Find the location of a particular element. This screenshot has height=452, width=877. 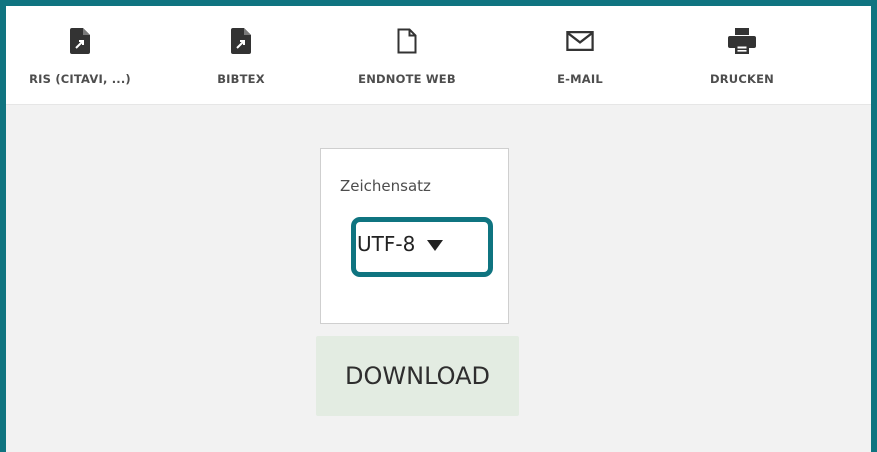

export-endnote-label: ENDNOTE WEB is located at coordinates (407, 79).